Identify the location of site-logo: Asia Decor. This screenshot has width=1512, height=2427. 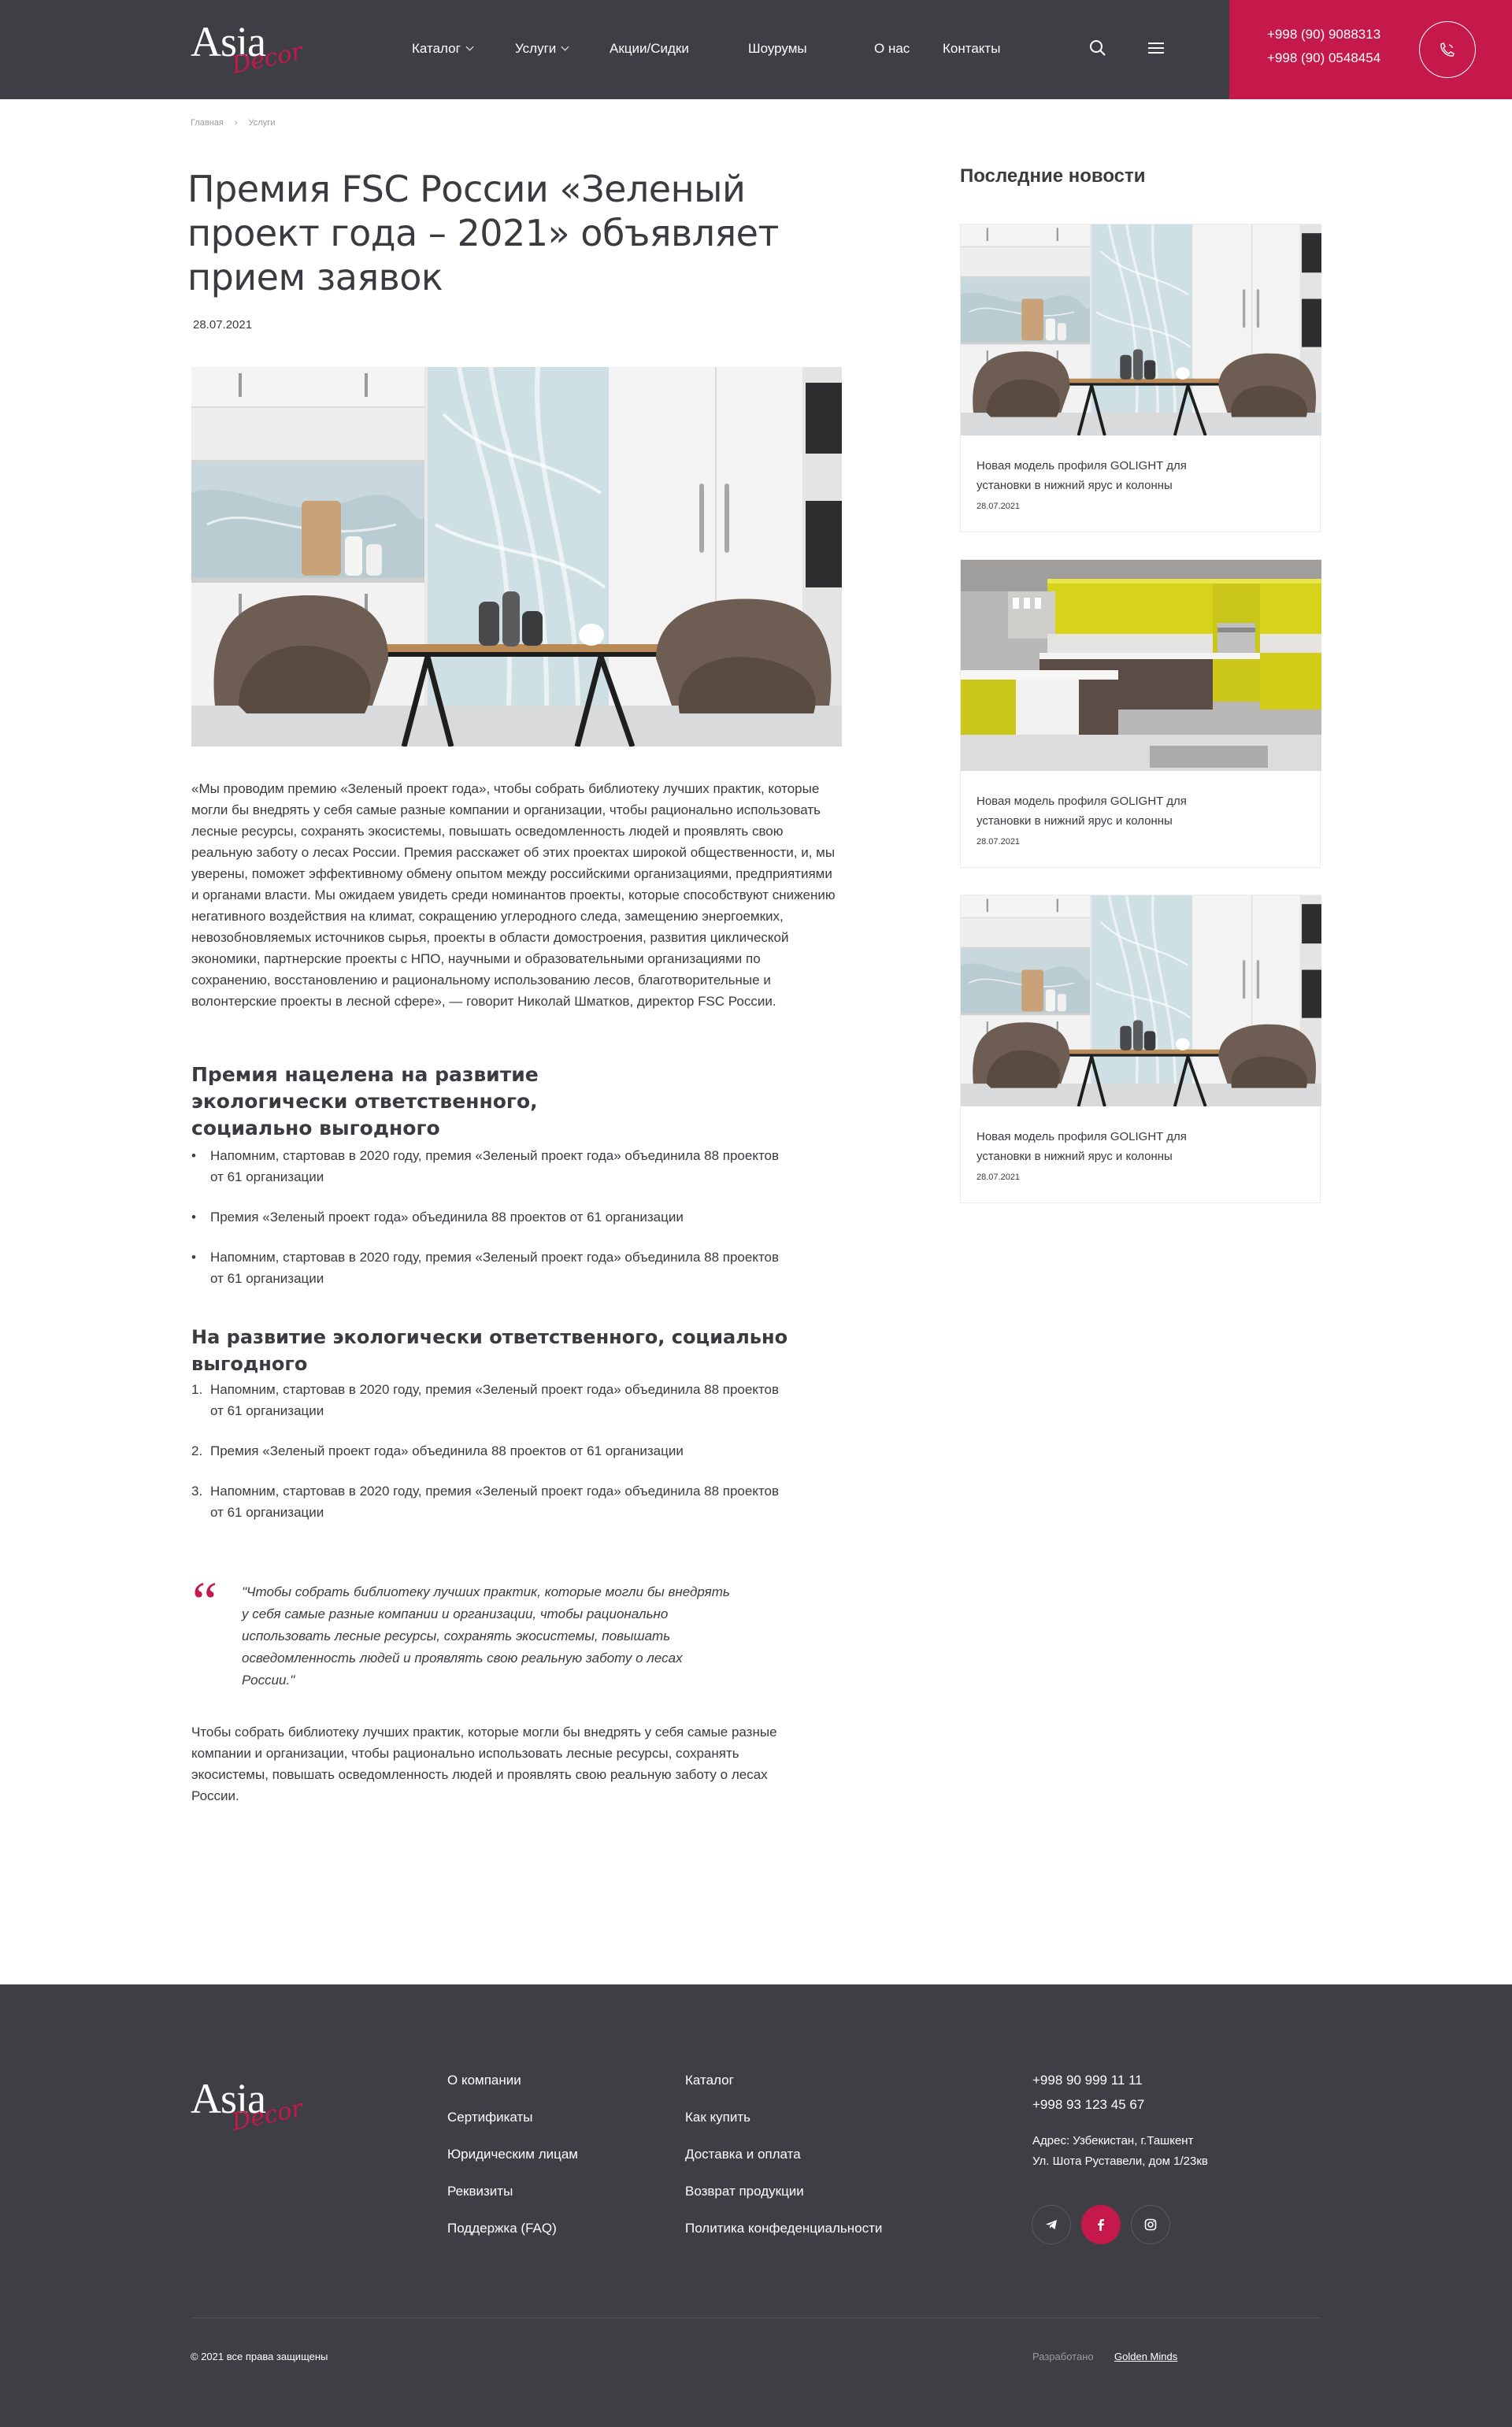
(248, 50).